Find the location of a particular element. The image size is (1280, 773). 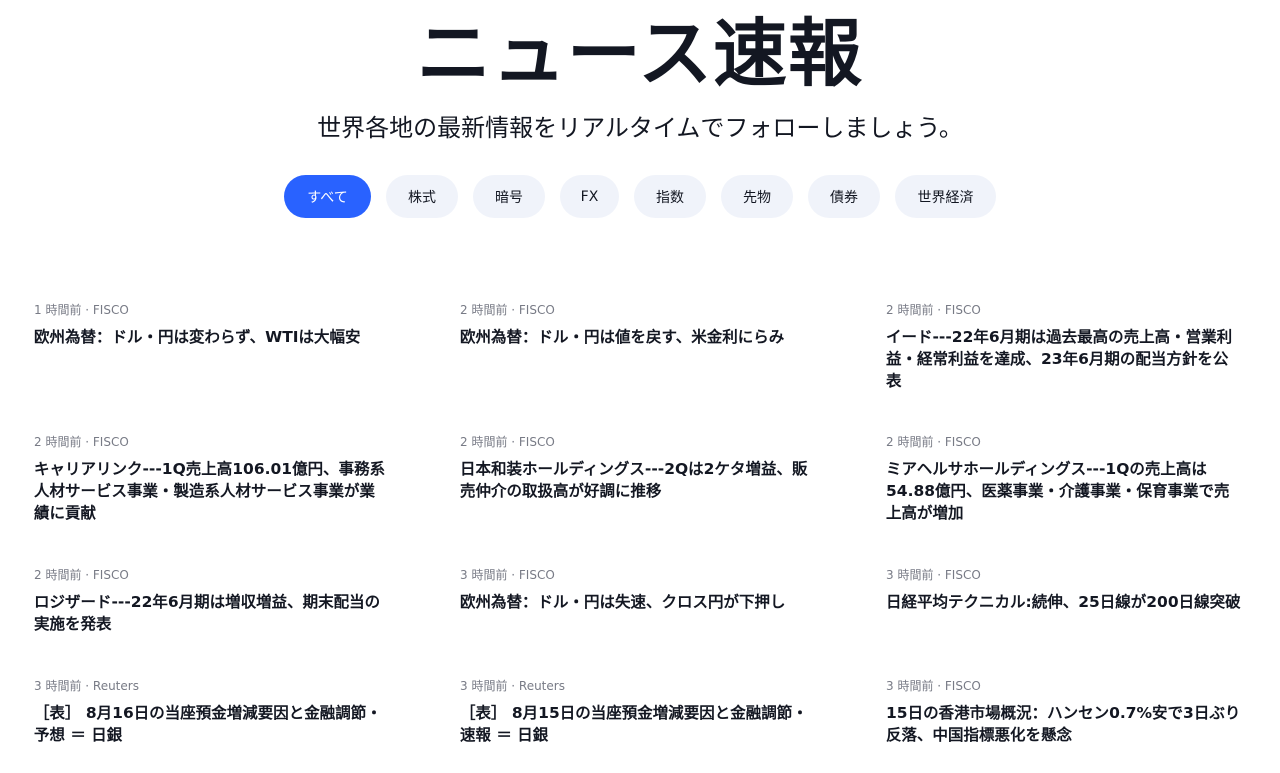

news-title: 日経平均テクニカル:続伸、25日線が200日線突破 is located at coordinates (1063, 602).